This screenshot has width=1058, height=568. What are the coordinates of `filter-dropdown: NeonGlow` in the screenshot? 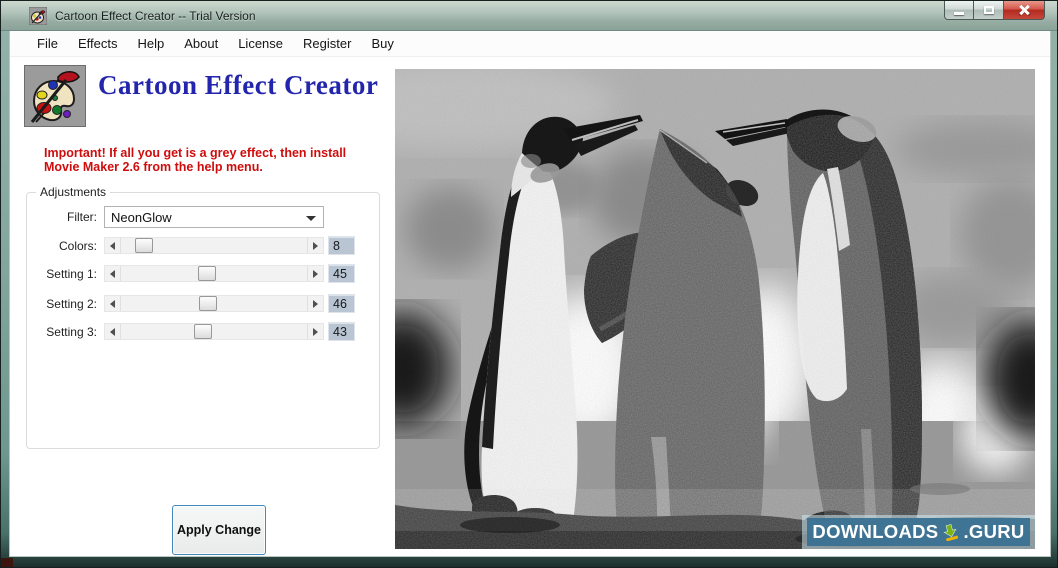 It's located at (214, 217).